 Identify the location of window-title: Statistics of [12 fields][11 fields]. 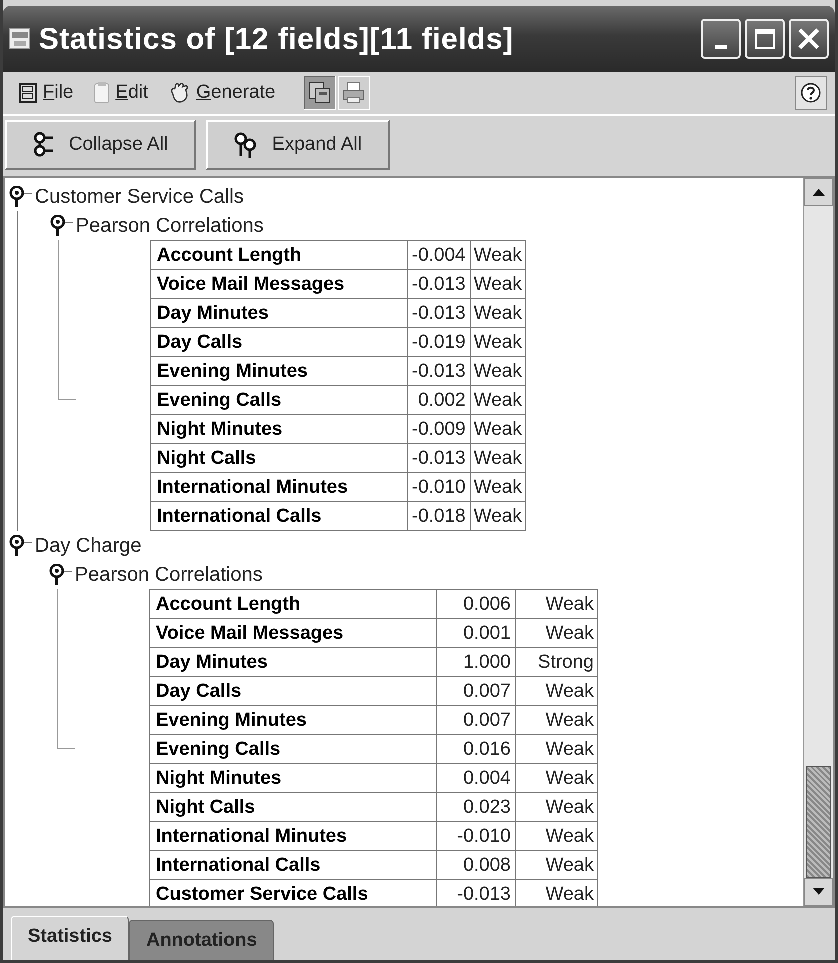
(276, 40).